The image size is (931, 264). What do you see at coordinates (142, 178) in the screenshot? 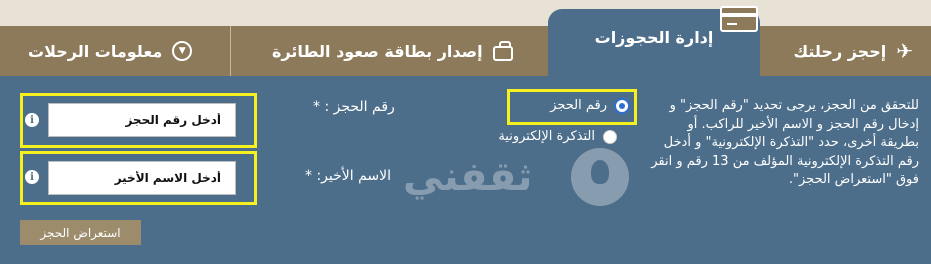
I see `last-name-input` at bounding box center [142, 178].